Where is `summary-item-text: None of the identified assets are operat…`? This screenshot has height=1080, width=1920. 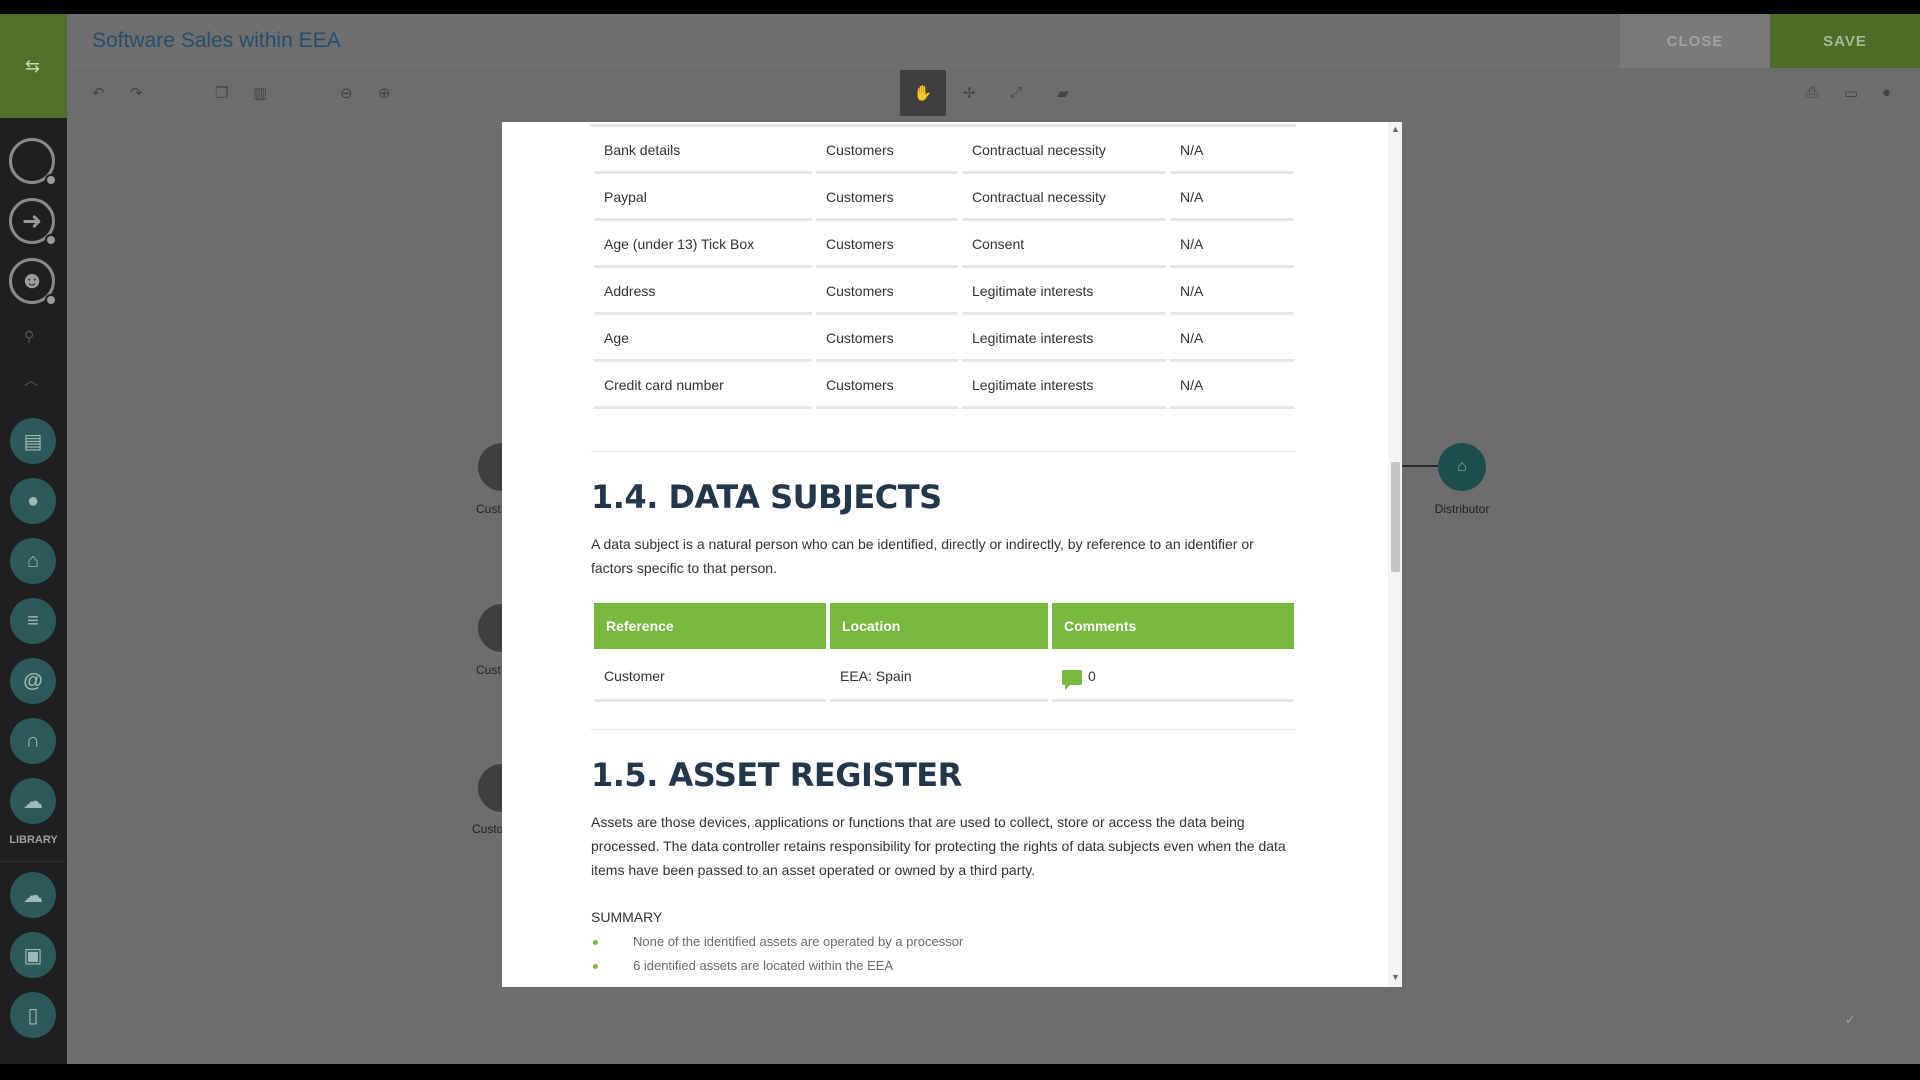 summary-item-text: None of the identified assets are operat… is located at coordinates (798, 941).